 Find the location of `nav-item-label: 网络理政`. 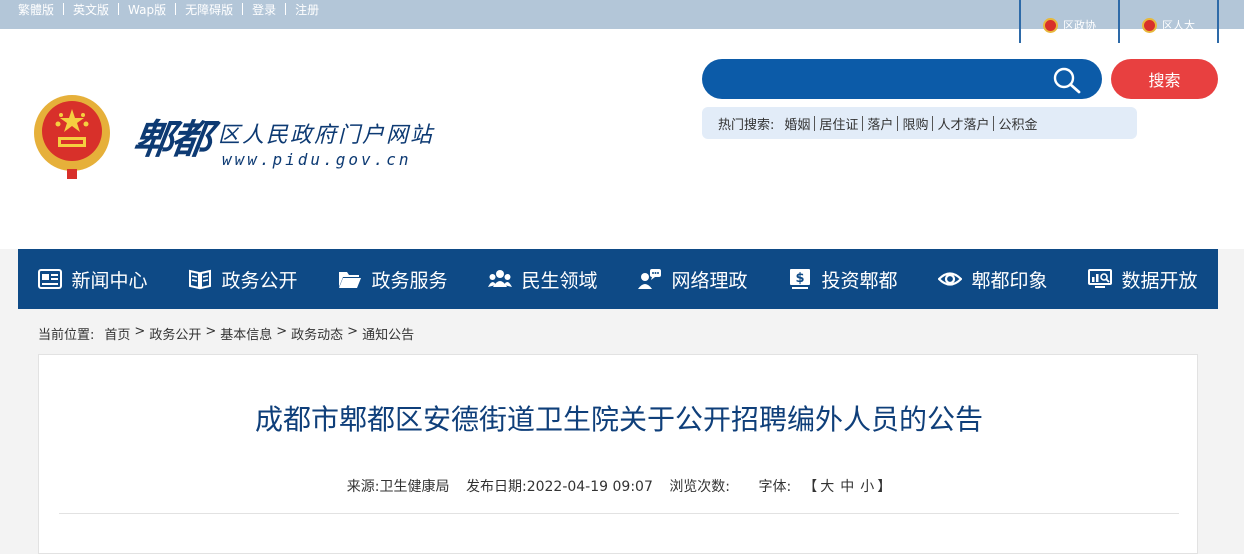

nav-item-label: 网络理政 is located at coordinates (709, 280).